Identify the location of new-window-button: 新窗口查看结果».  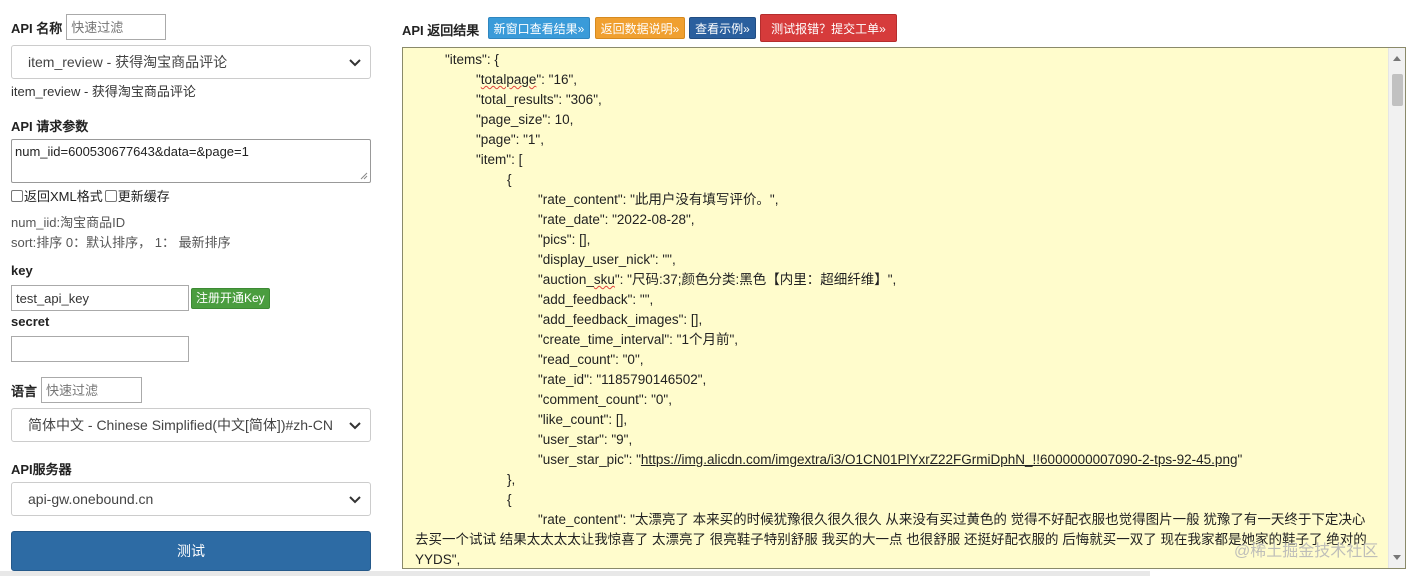
(539, 28).